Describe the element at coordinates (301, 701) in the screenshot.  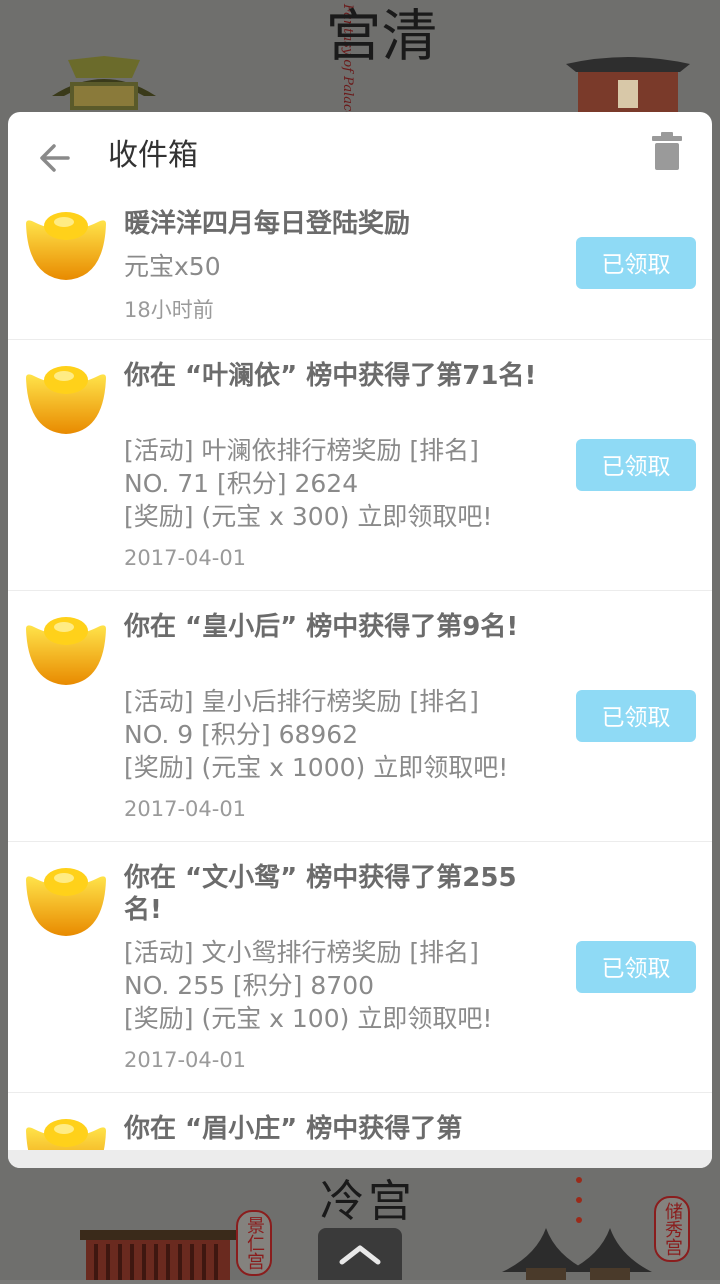
I see `message-body-line: [活动] 皇小后排行榜奖励 [排名]` at that location.